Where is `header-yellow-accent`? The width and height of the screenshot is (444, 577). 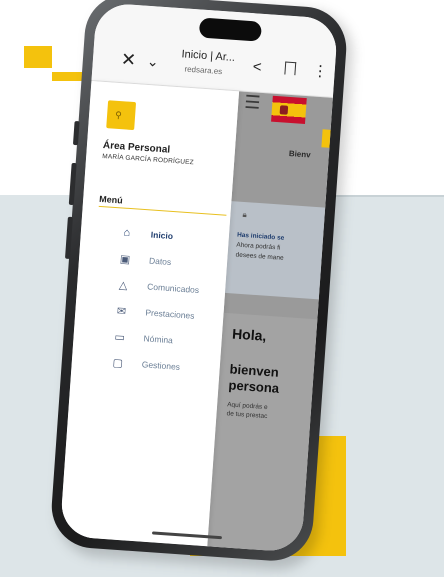
header-yellow-accent is located at coordinates (330, 139).